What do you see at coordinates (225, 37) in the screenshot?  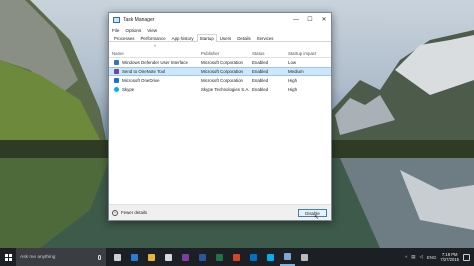 I see `tab-users: Users` at bounding box center [225, 37].